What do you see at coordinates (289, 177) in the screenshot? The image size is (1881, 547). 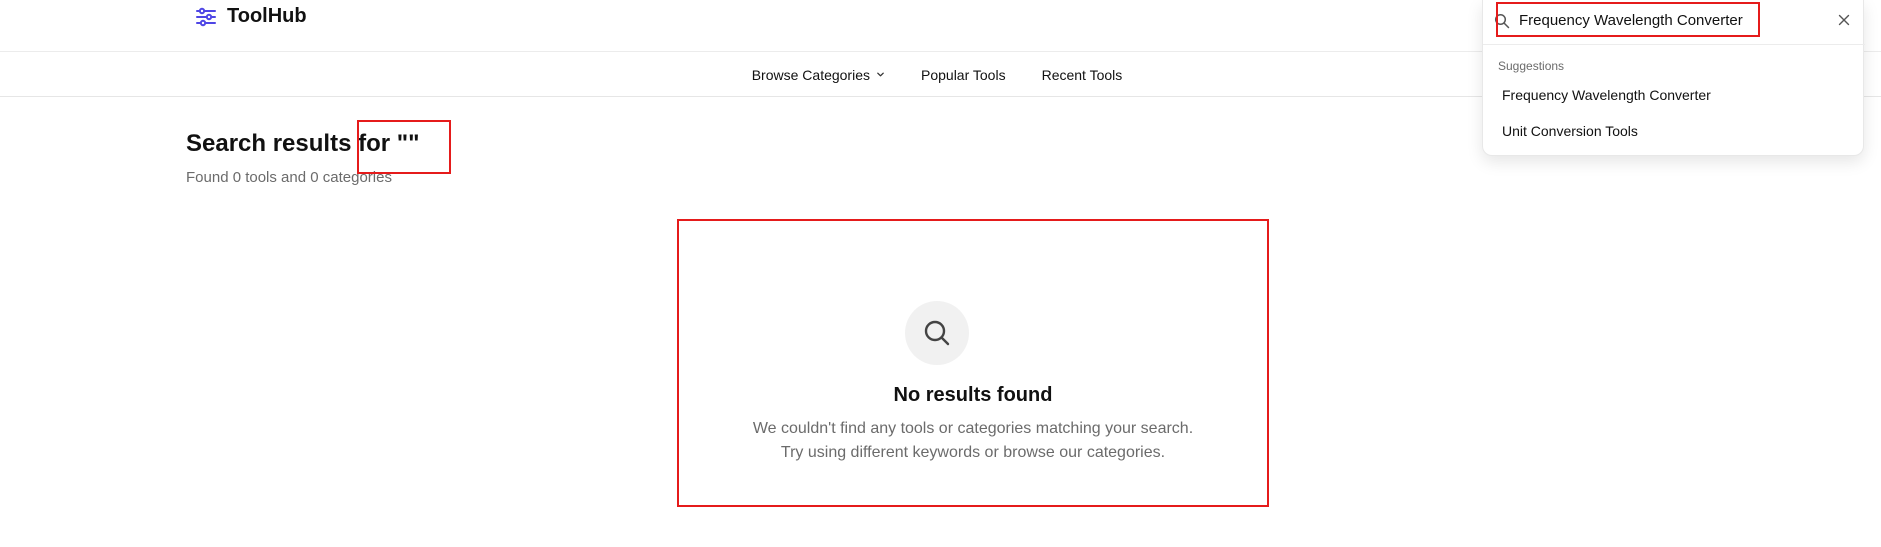 I see `results-summary: Found 0 tools and 0 categories` at bounding box center [289, 177].